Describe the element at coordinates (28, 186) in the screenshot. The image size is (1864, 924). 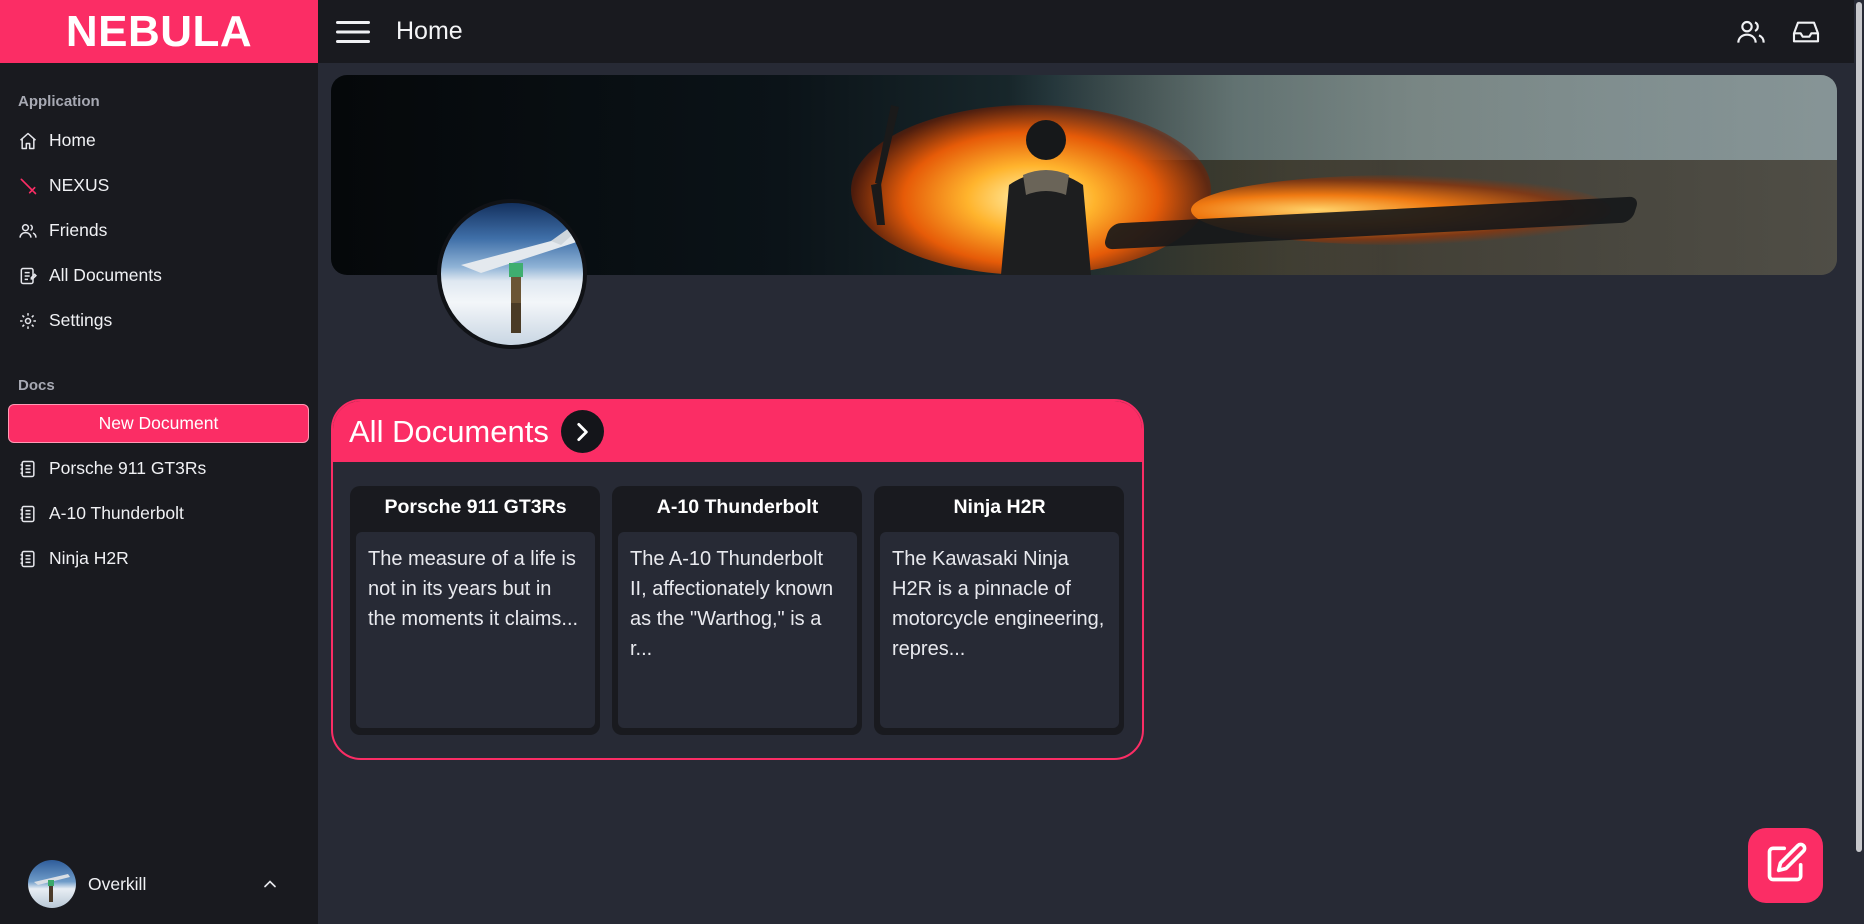
I see `sword-icon` at that location.